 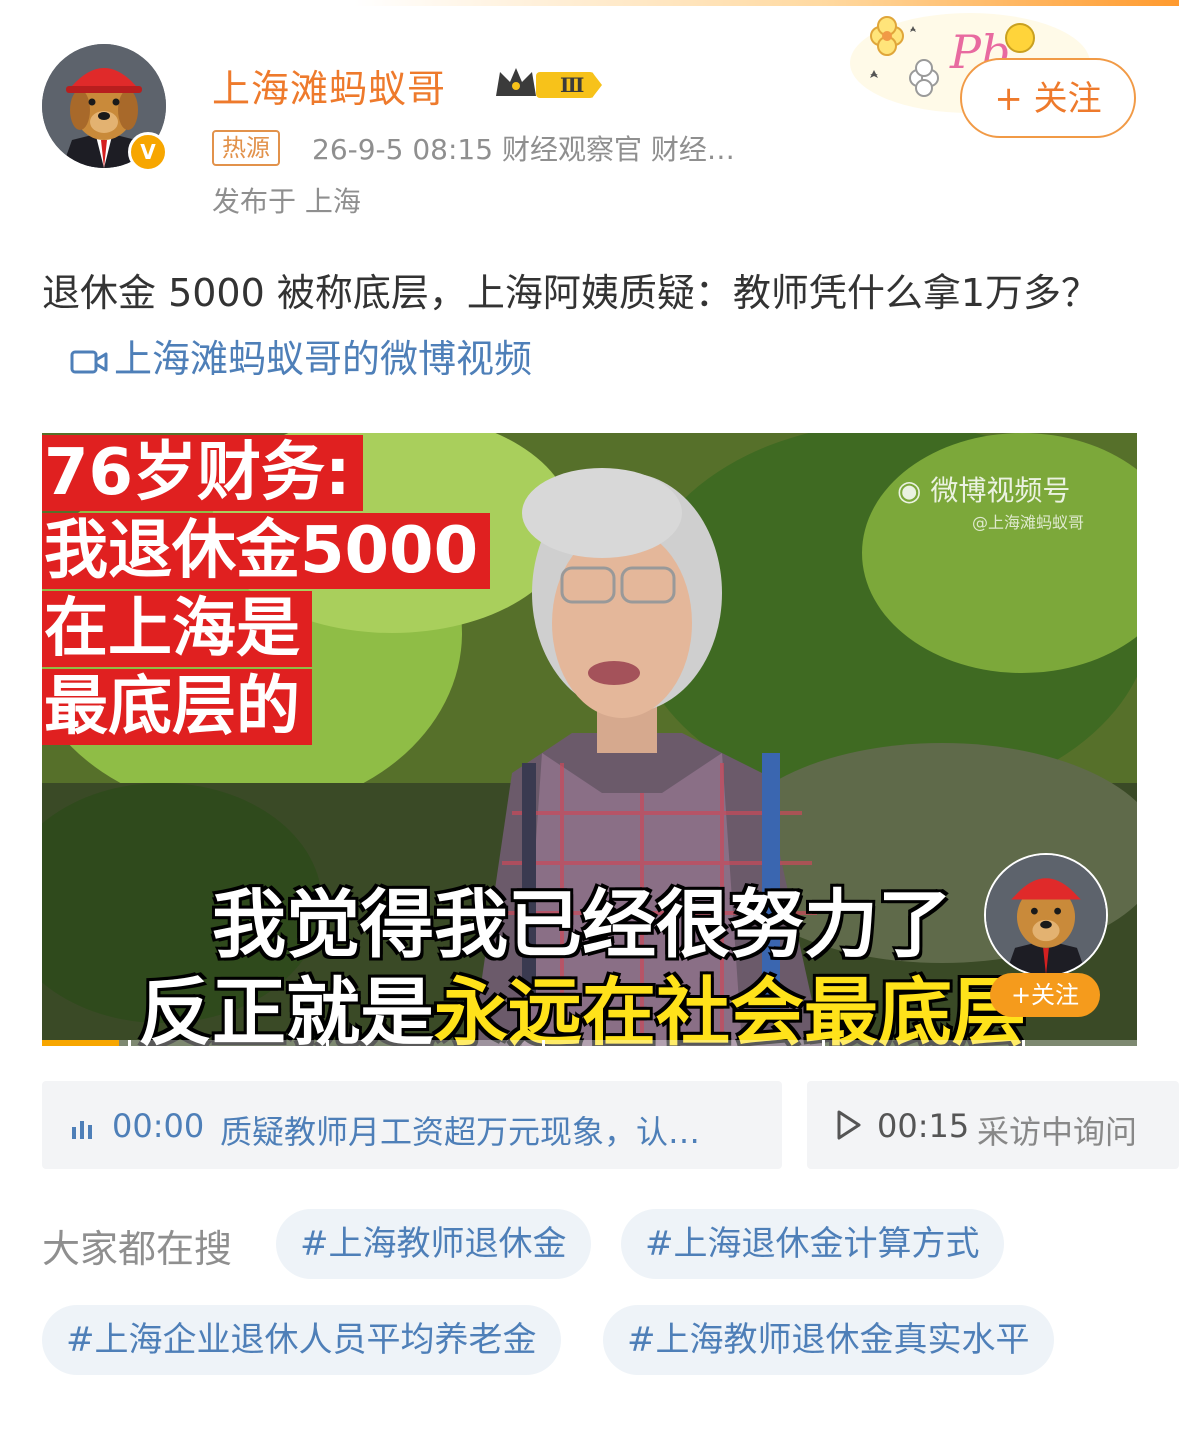 I want to click on username: 上海滩蚂蚁哥, so click(x=329, y=85).